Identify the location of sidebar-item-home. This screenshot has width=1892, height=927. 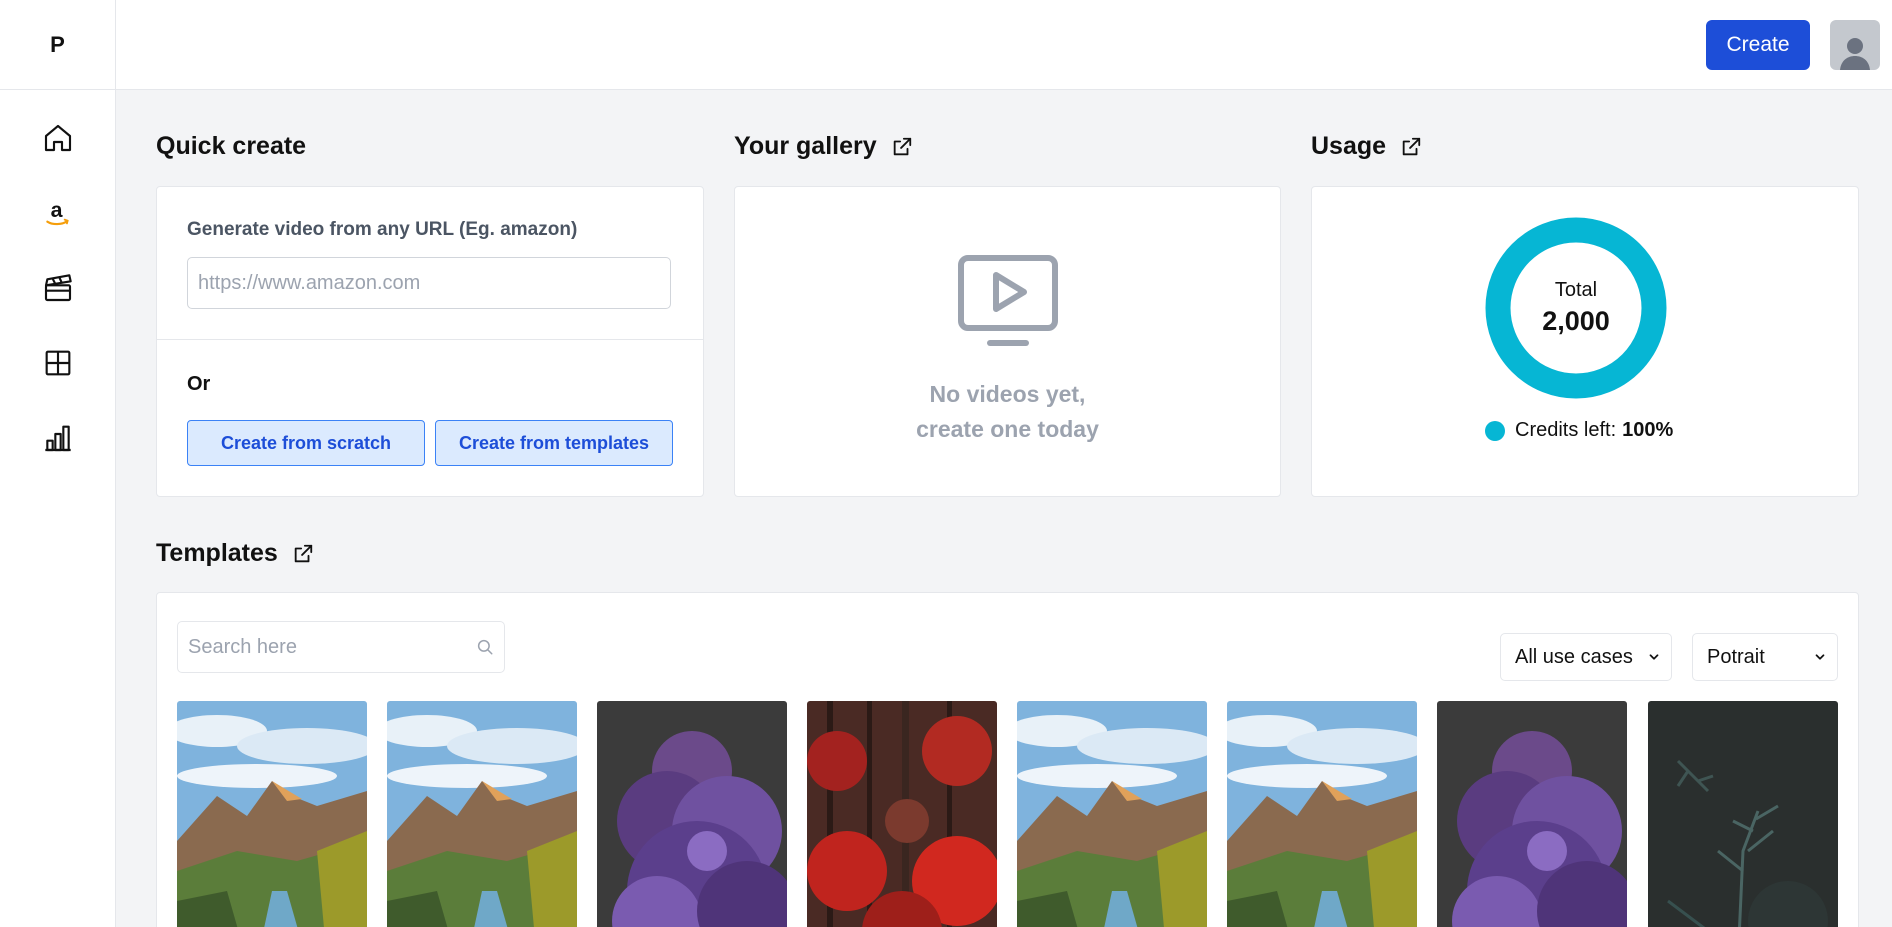
(57, 137).